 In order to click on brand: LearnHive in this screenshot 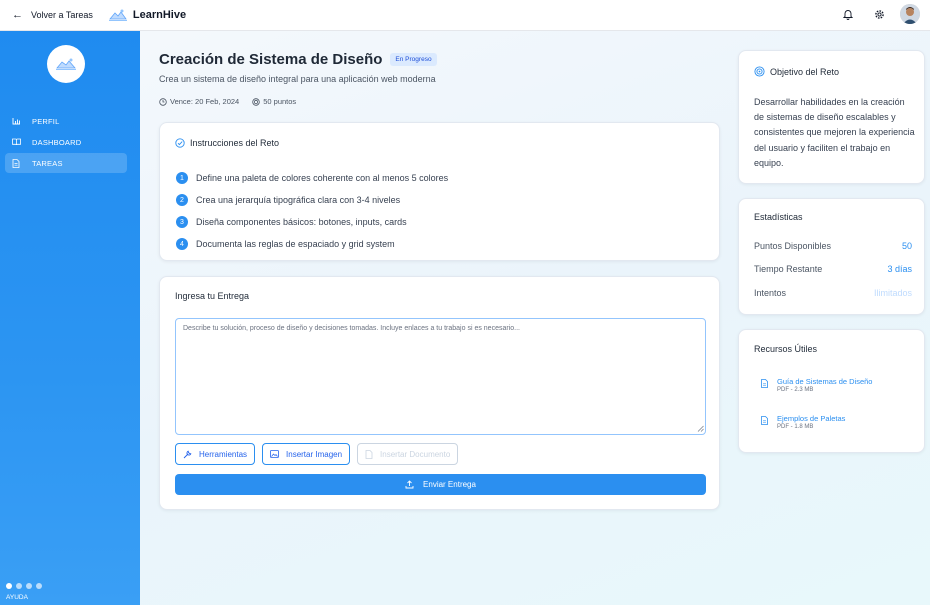, I will do `click(147, 15)`.